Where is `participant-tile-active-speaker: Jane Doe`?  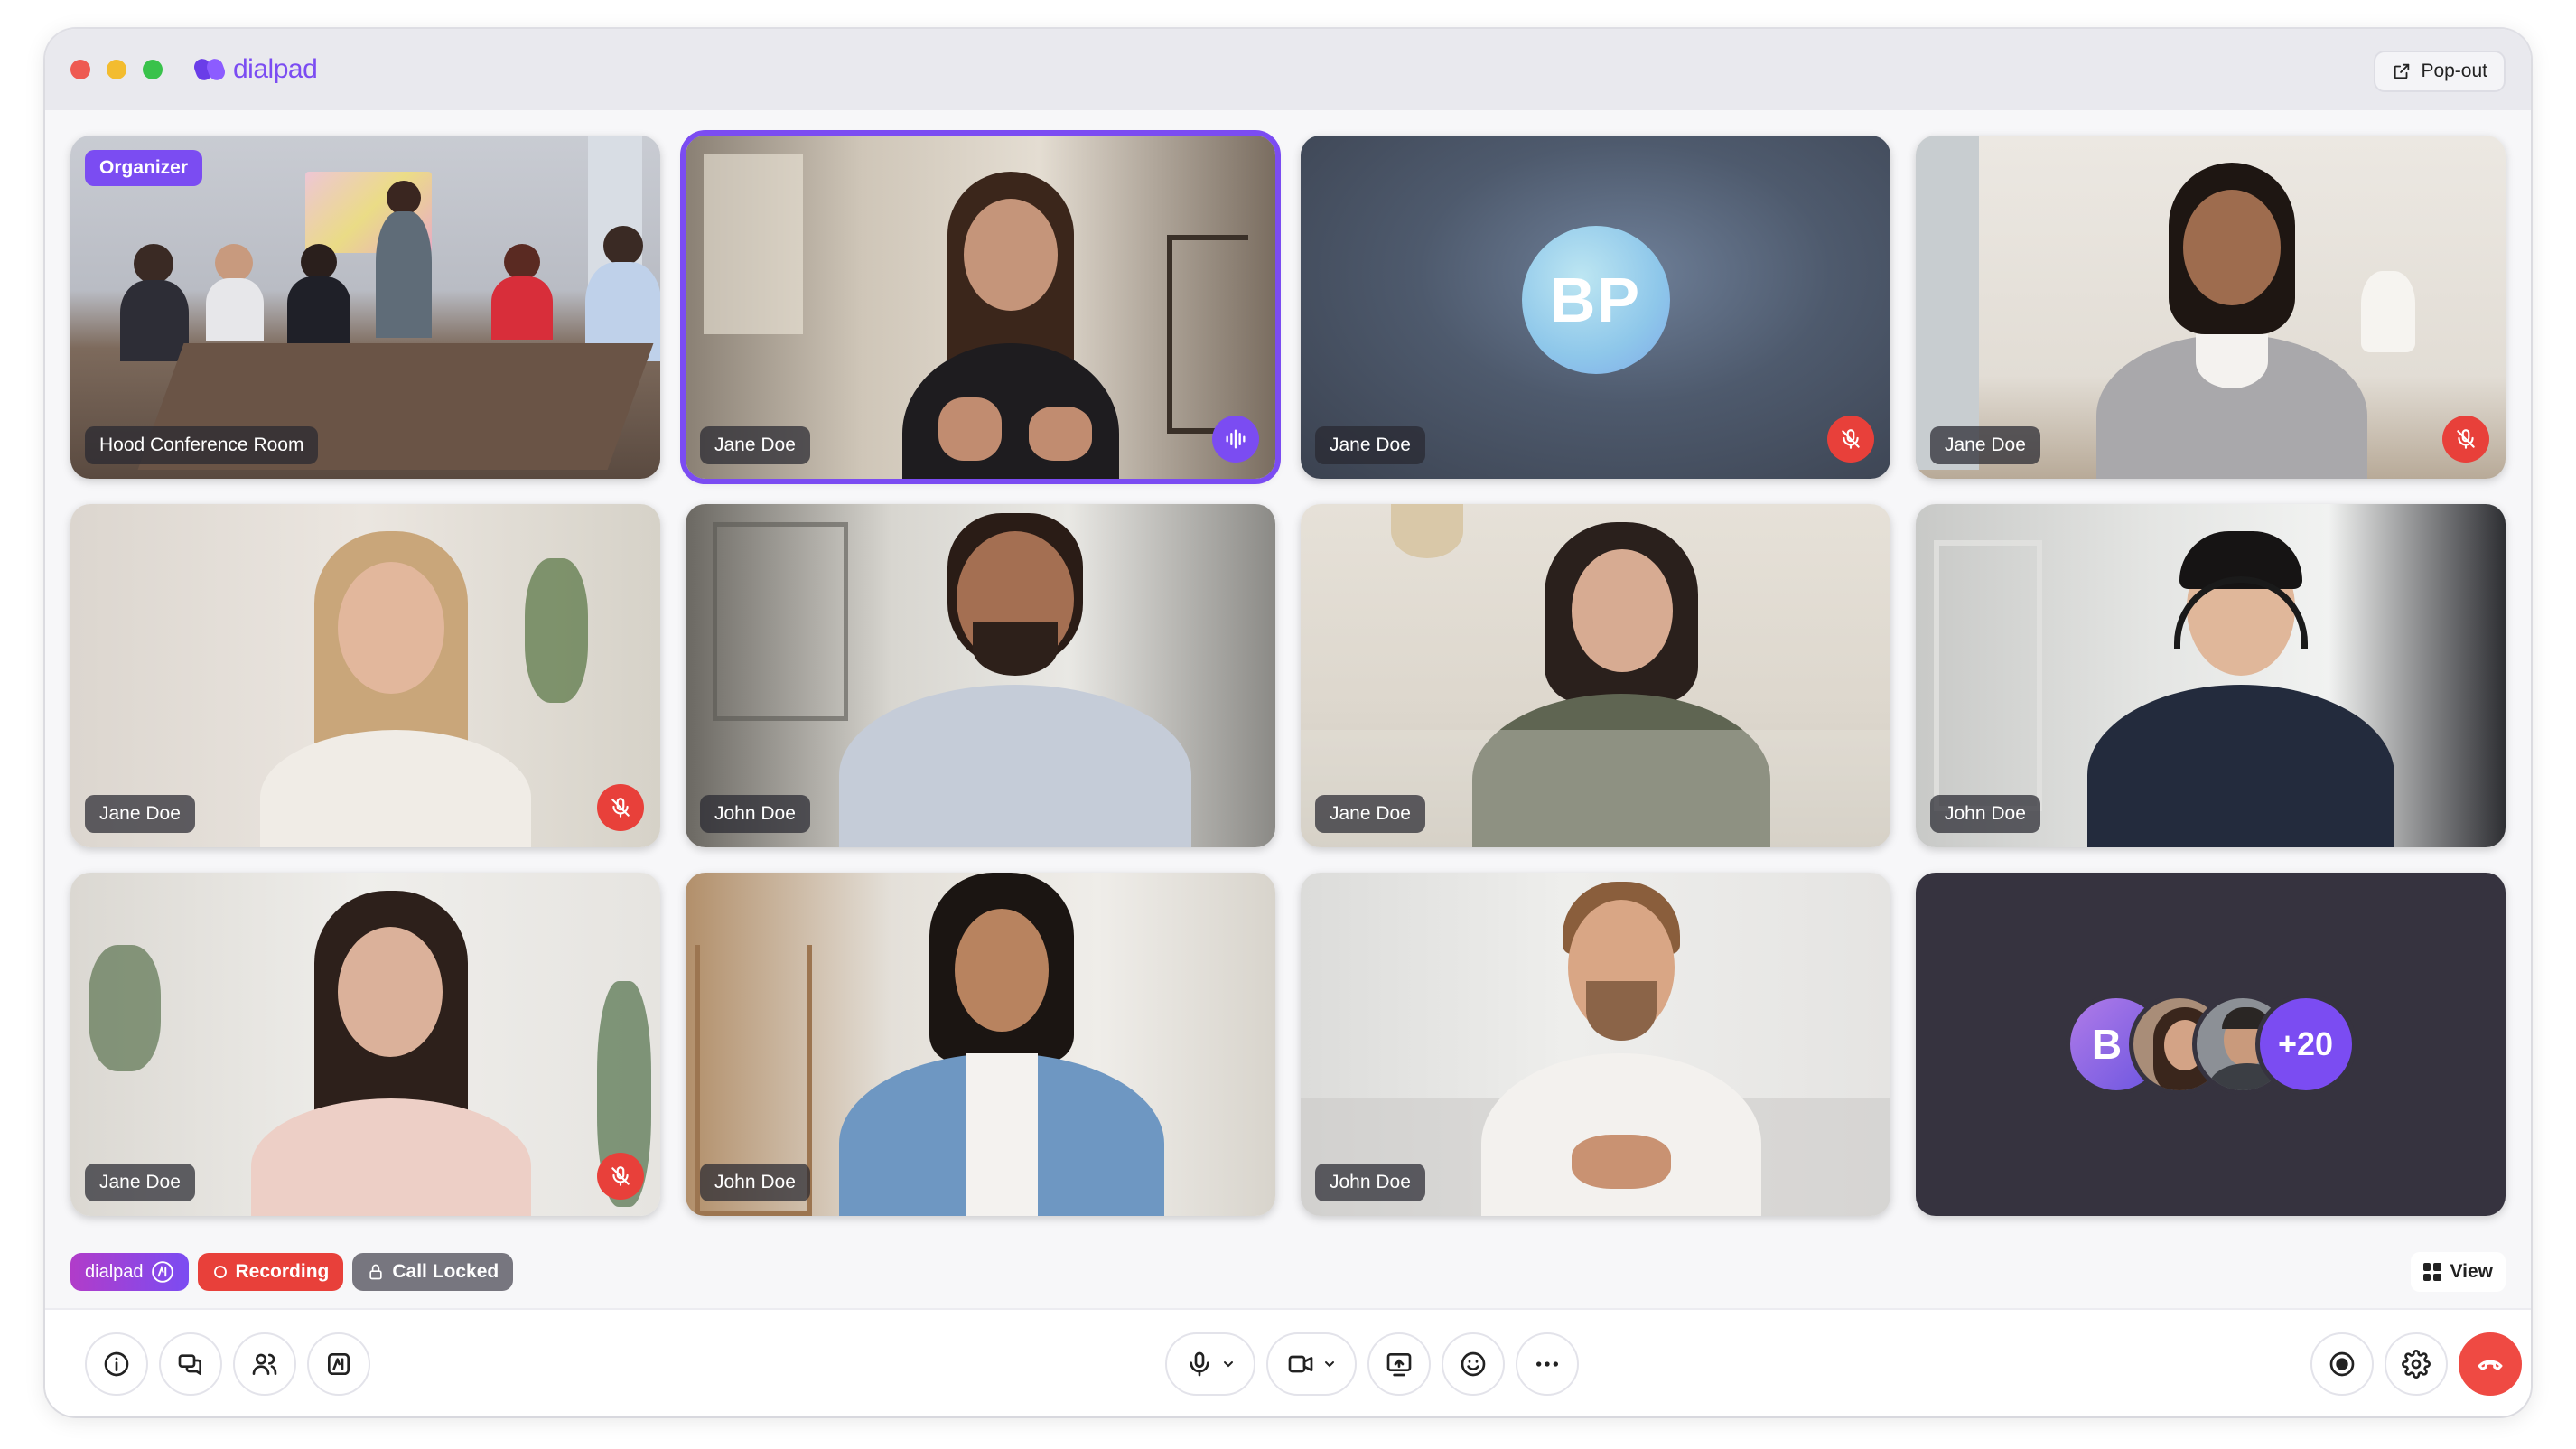 participant-tile-active-speaker: Jane Doe is located at coordinates (981, 307).